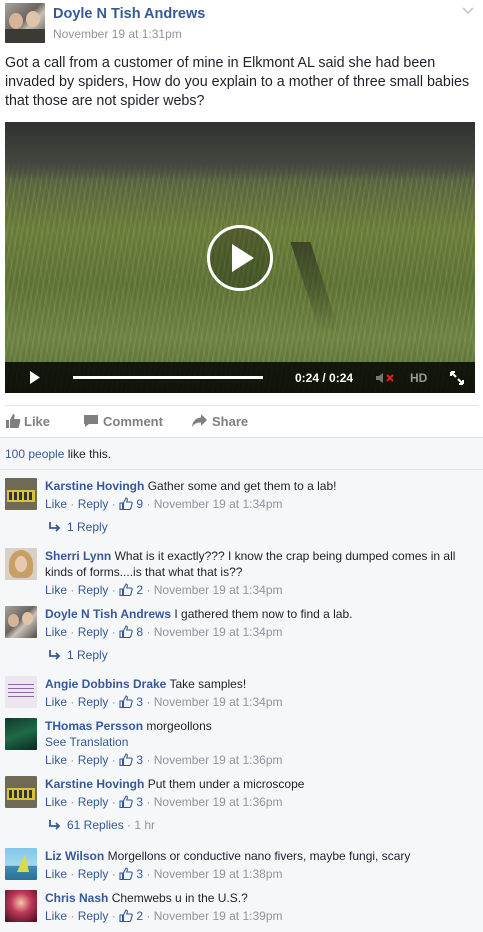  I want to click on comment-meta: Like · Reply · 2 · November 19 at 1:39pm, so click(164, 916).